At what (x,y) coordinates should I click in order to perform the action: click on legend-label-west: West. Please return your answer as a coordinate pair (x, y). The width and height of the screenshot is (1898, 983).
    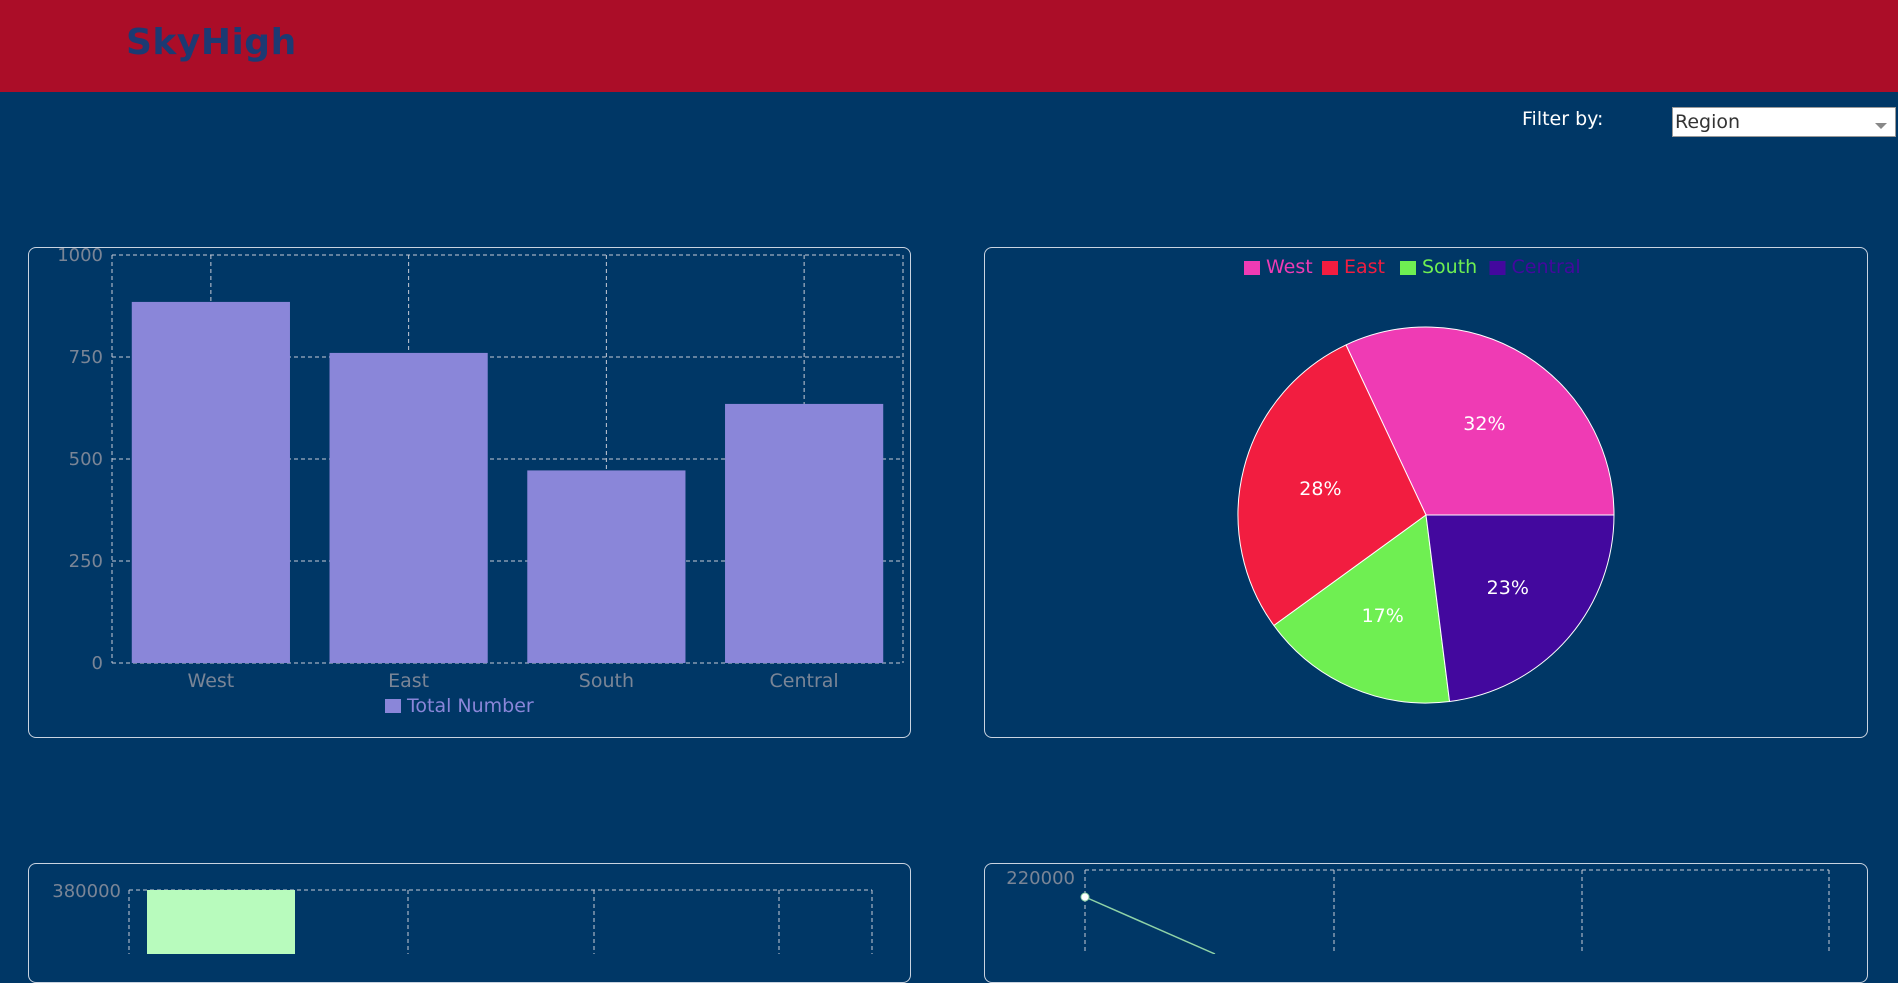
    Looking at the image, I should click on (1289, 267).